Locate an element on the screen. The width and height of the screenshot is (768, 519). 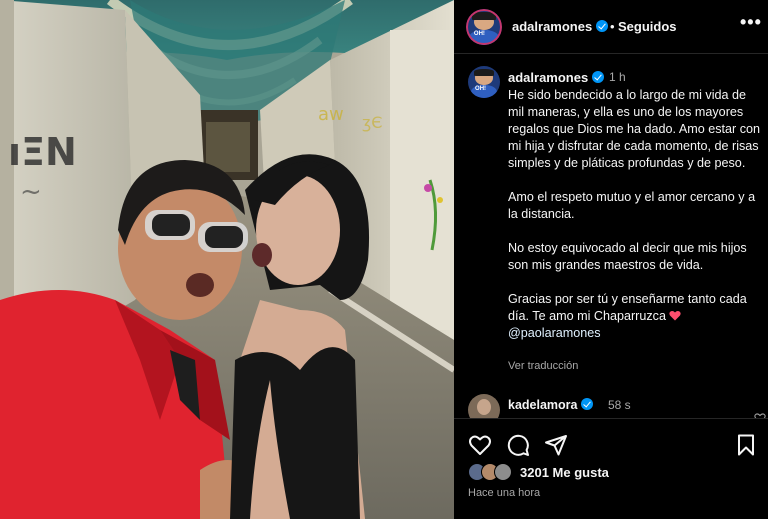
svg-text: ıΞN is located at coordinates (42, 152).